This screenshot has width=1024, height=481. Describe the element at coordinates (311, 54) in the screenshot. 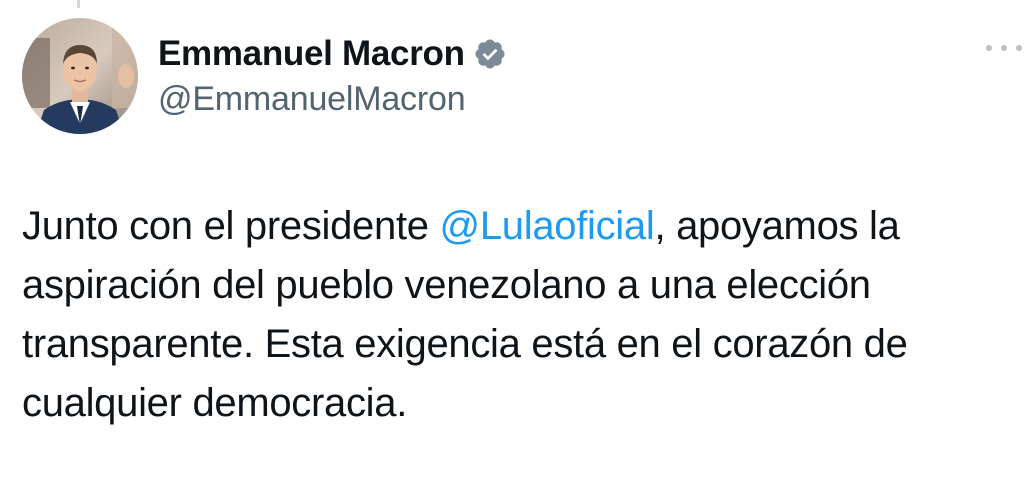

I see `author-display-name: Emmanuel Macron` at that location.